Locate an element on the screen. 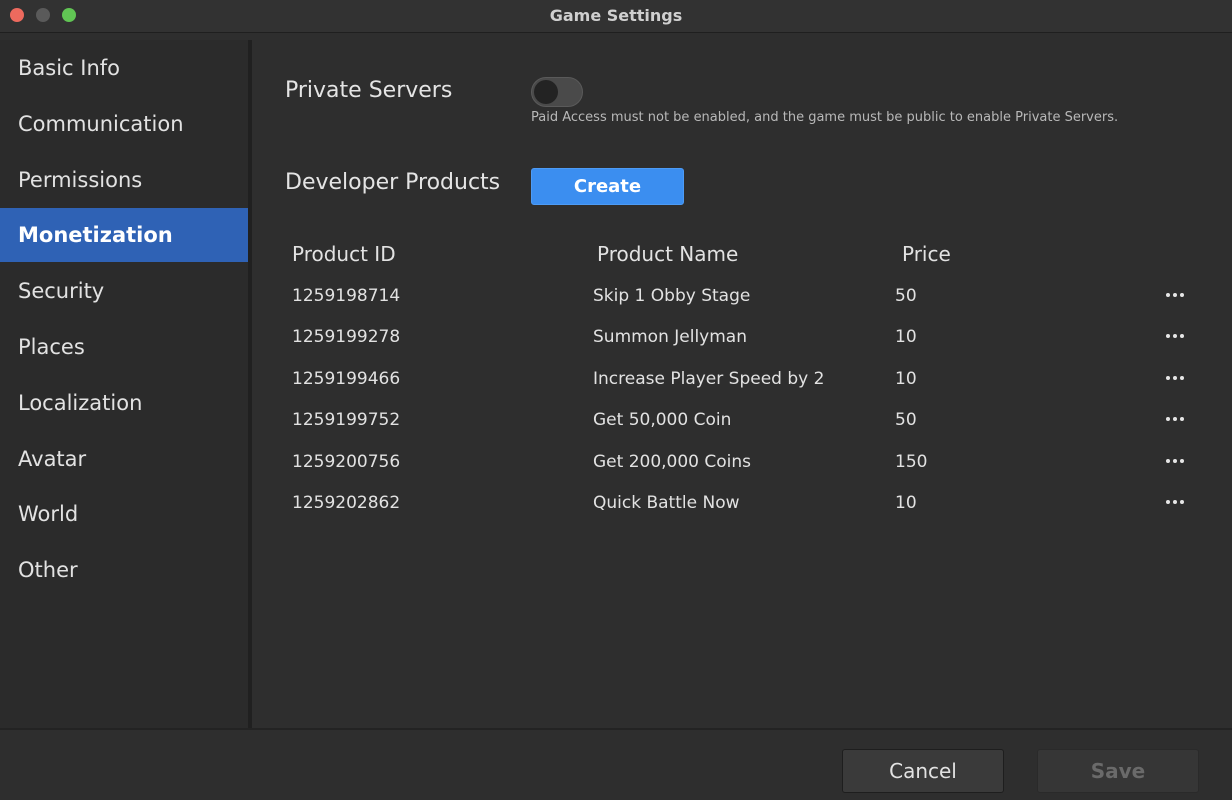 The height and width of the screenshot is (800, 1232). product-id: 1259199752 is located at coordinates (346, 420).